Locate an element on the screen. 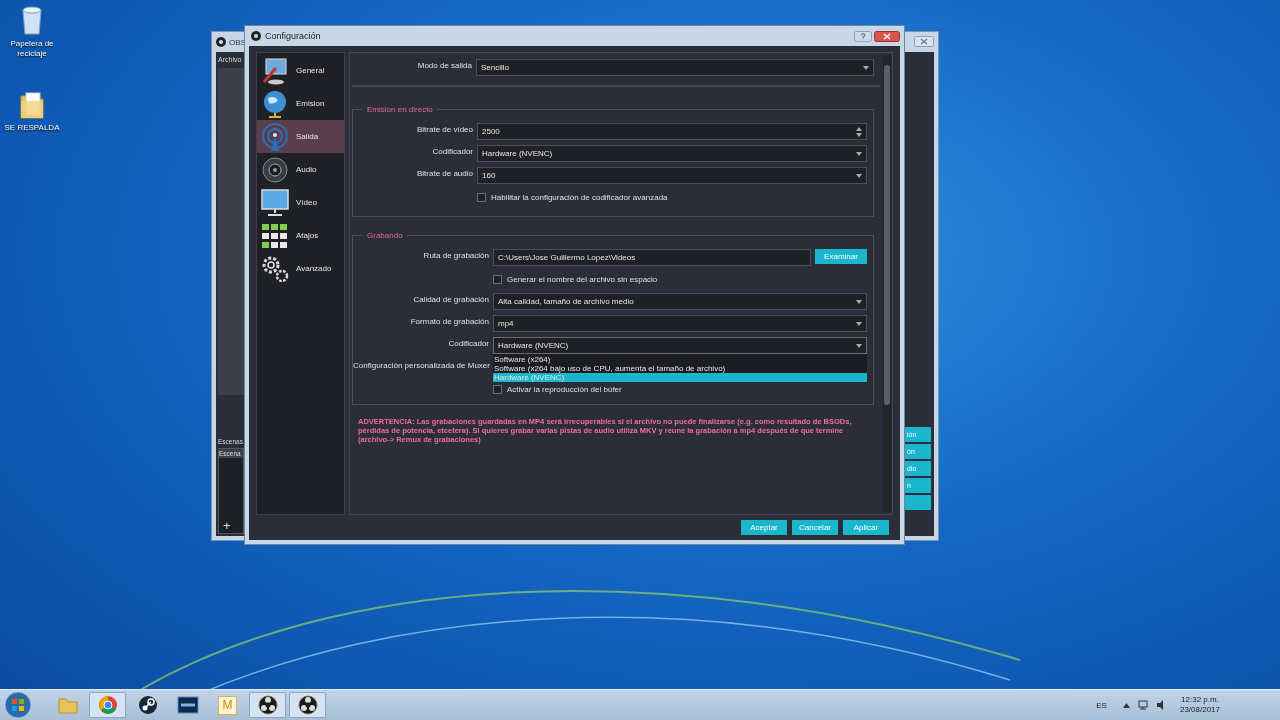 The height and width of the screenshot is (720, 1280). field-label: Calidad de grabación is located at coordinates (450, 299).